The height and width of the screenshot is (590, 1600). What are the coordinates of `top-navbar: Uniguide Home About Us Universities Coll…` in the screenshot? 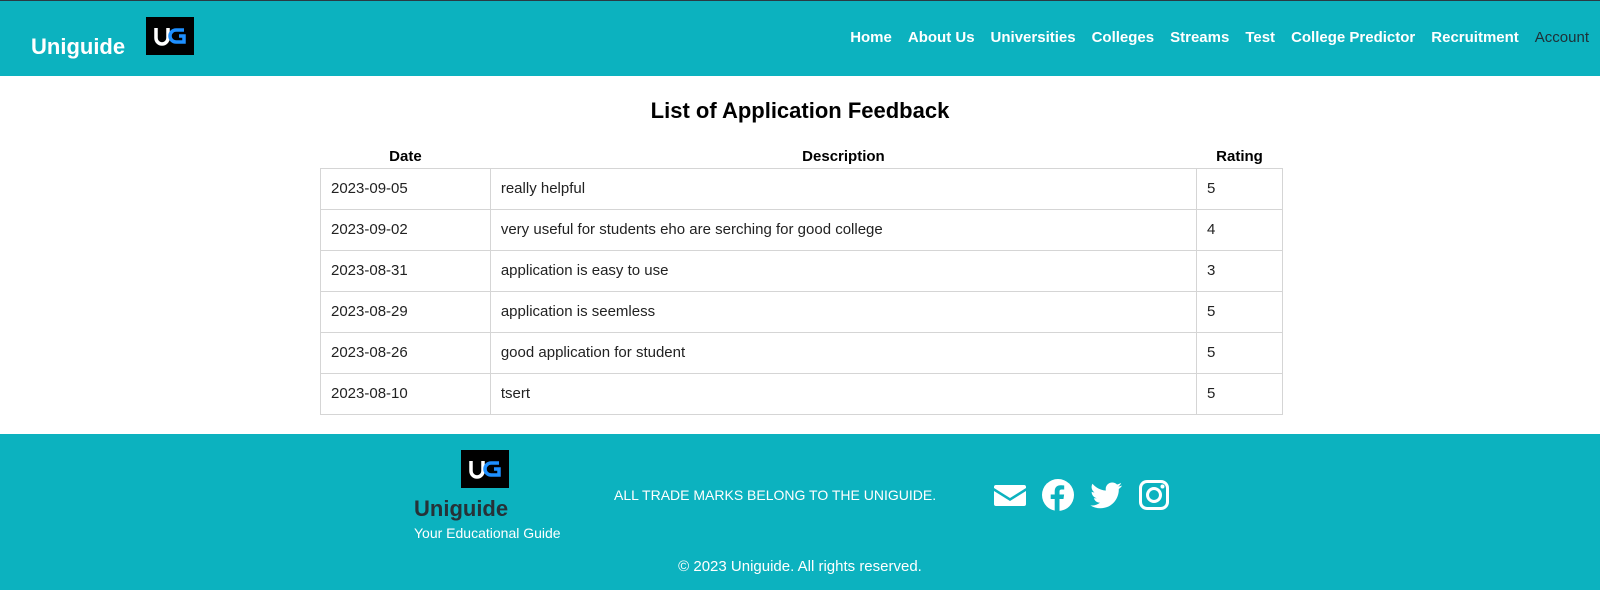 It's located at (800, 38).